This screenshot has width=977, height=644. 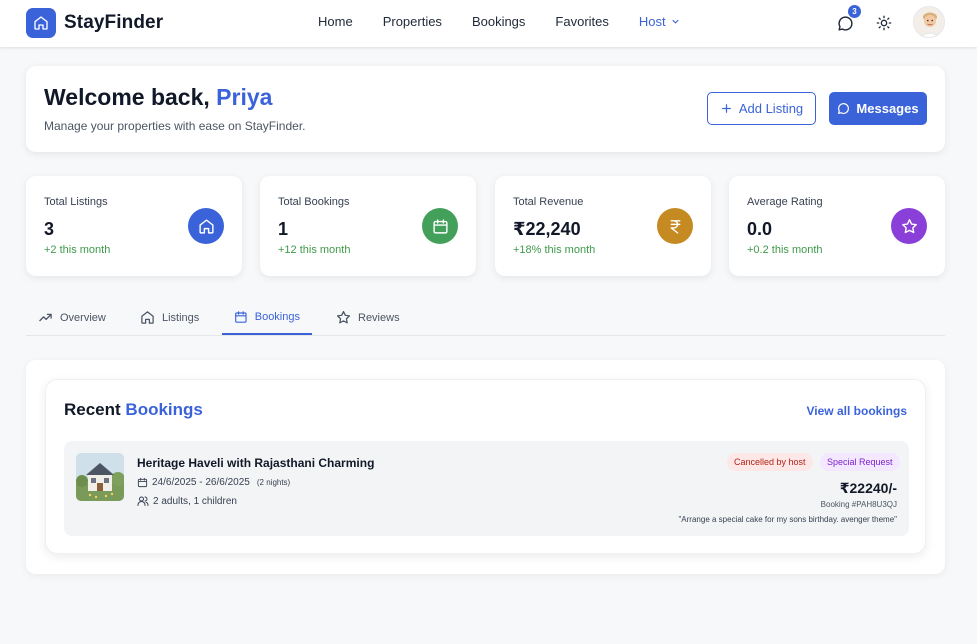 I want to click on tab-bookings: Bookings, so click(x=267, y=317).